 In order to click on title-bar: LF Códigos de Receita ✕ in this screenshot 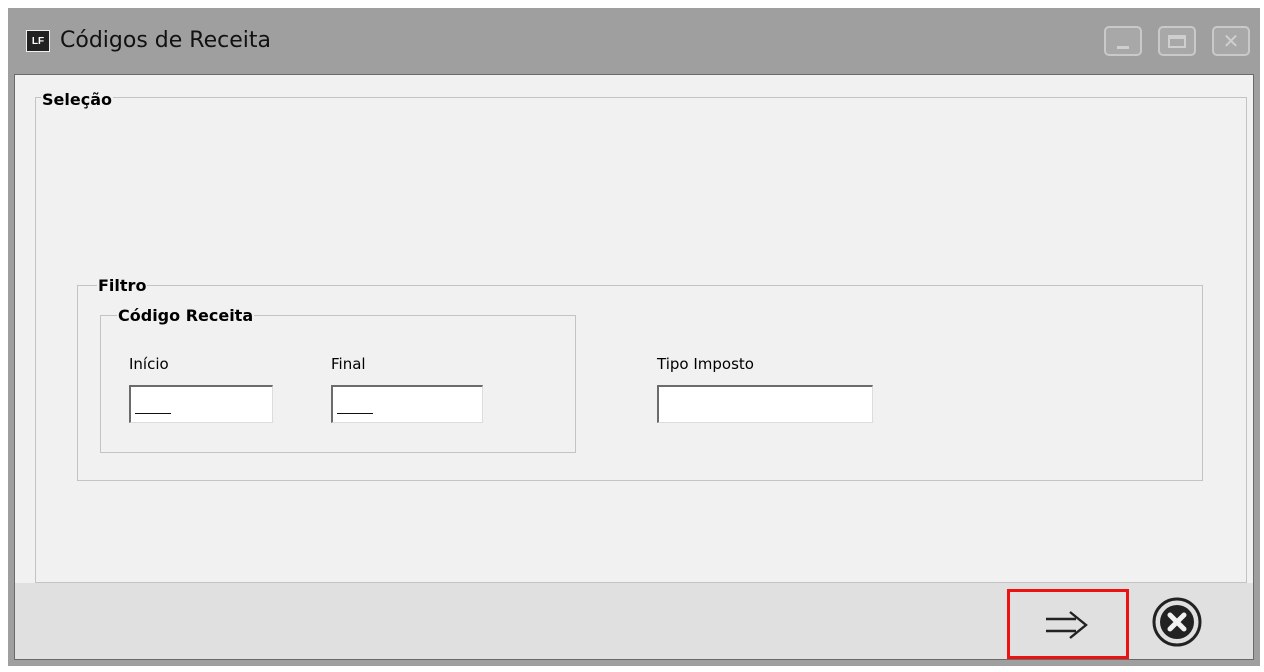, I will do `click(634, 41)`.